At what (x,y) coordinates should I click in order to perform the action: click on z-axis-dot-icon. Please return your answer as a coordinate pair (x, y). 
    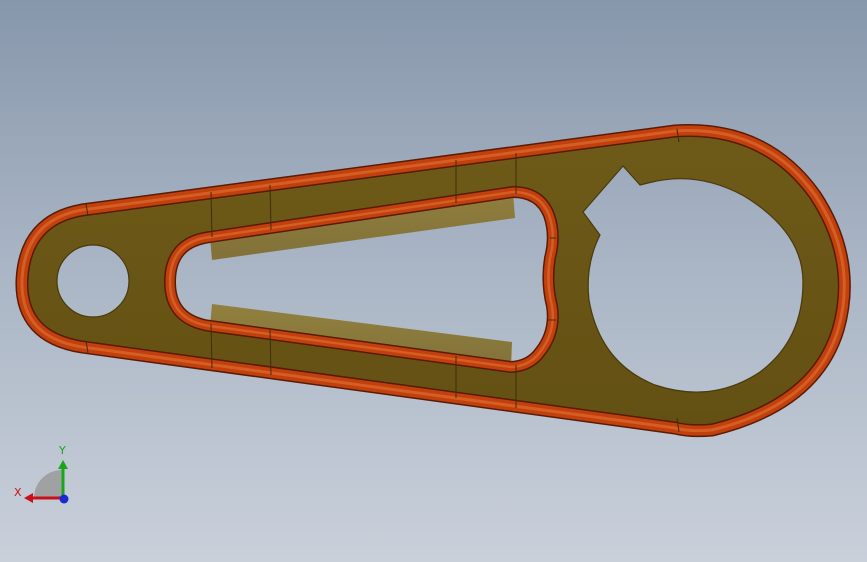
    Looking at the image, I should click on (64, 499).